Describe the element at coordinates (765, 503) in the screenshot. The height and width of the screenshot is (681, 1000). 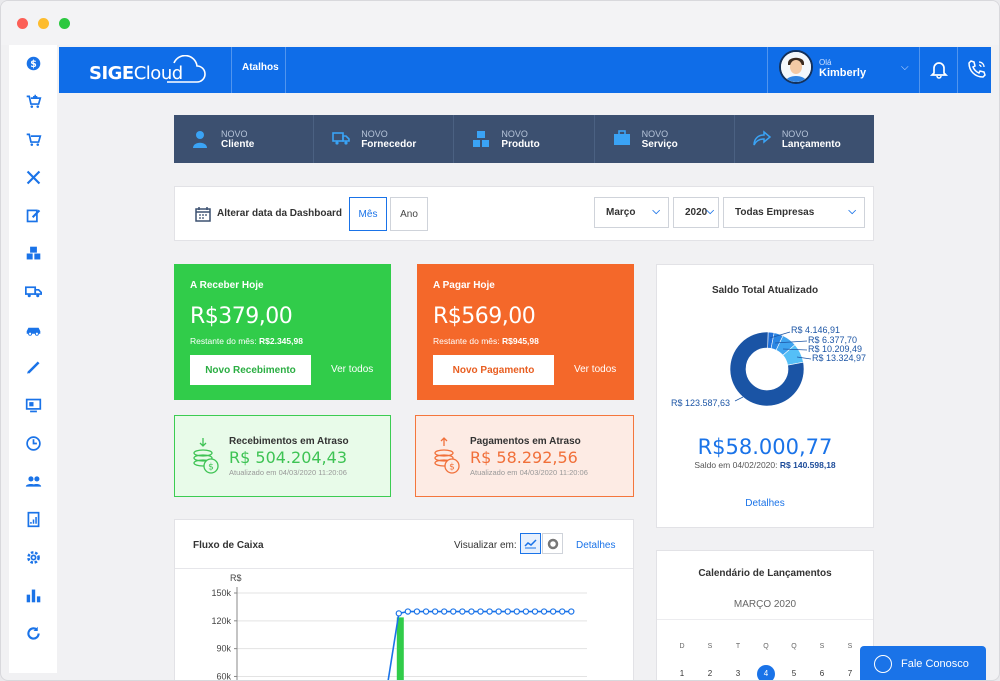
I see `balance-details-link: Detalhes` at that location.